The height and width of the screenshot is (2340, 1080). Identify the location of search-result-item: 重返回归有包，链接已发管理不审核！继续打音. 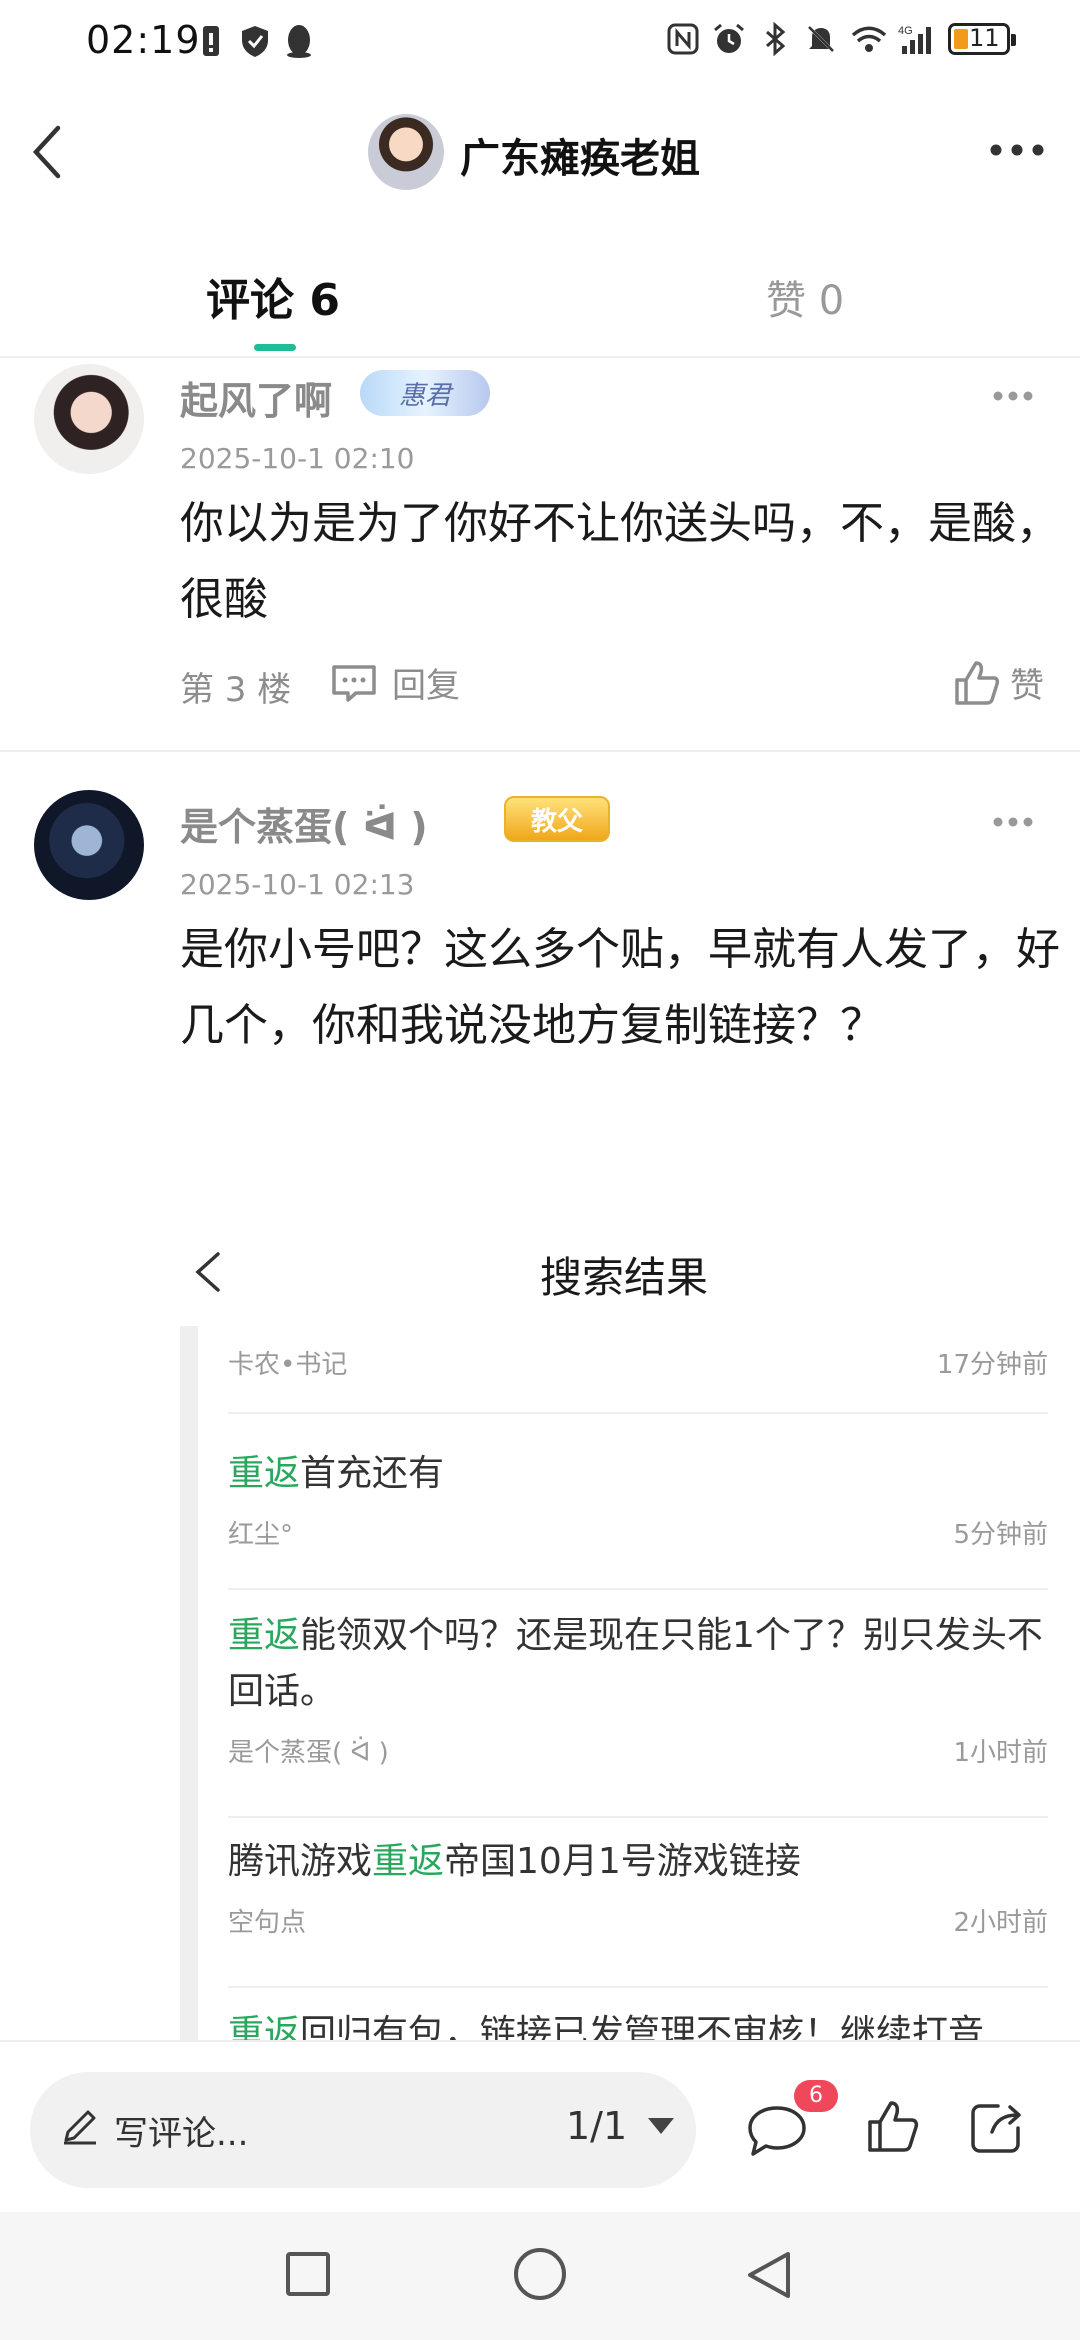
(638, 2015).